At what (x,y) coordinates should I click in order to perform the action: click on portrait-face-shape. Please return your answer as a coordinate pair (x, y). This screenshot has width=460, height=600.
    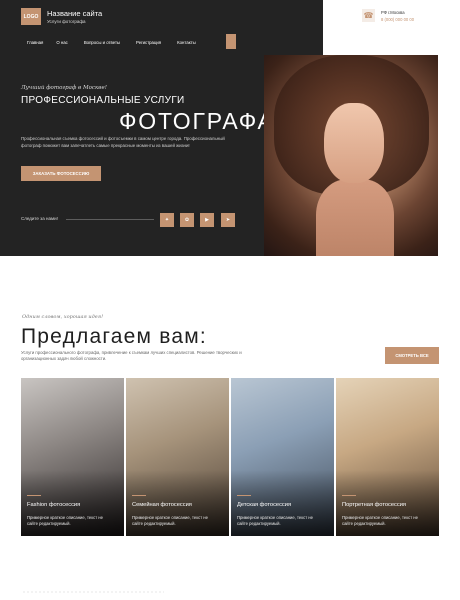
    Looking at the image, I should click on (354, 143).